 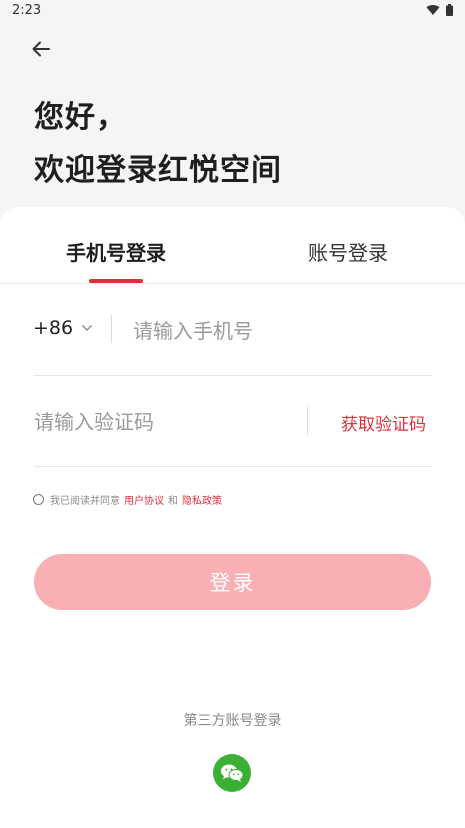 I want to click on greeting-line-1: 您好，, so click(x=80, y=117).